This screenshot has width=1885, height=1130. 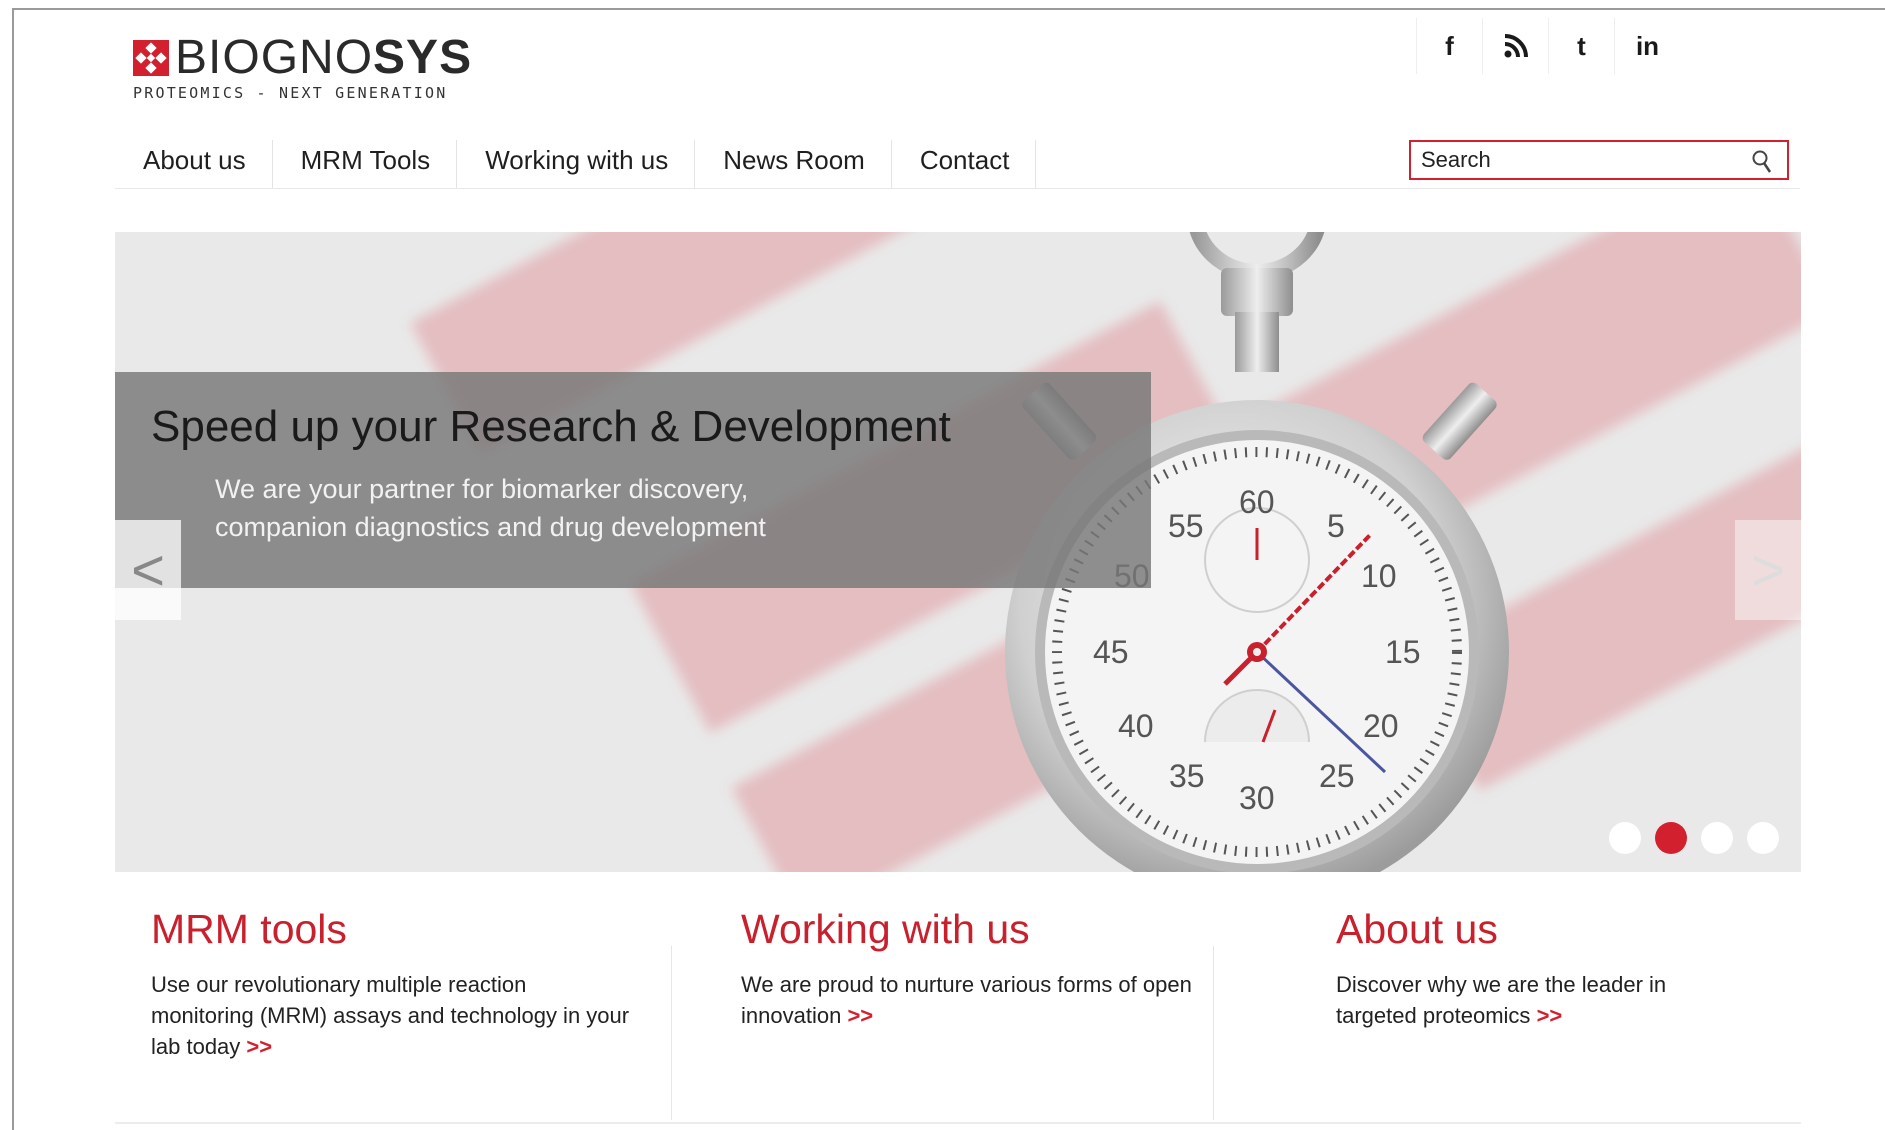 I want to click on search-icon, so click(x=1762, y=162).